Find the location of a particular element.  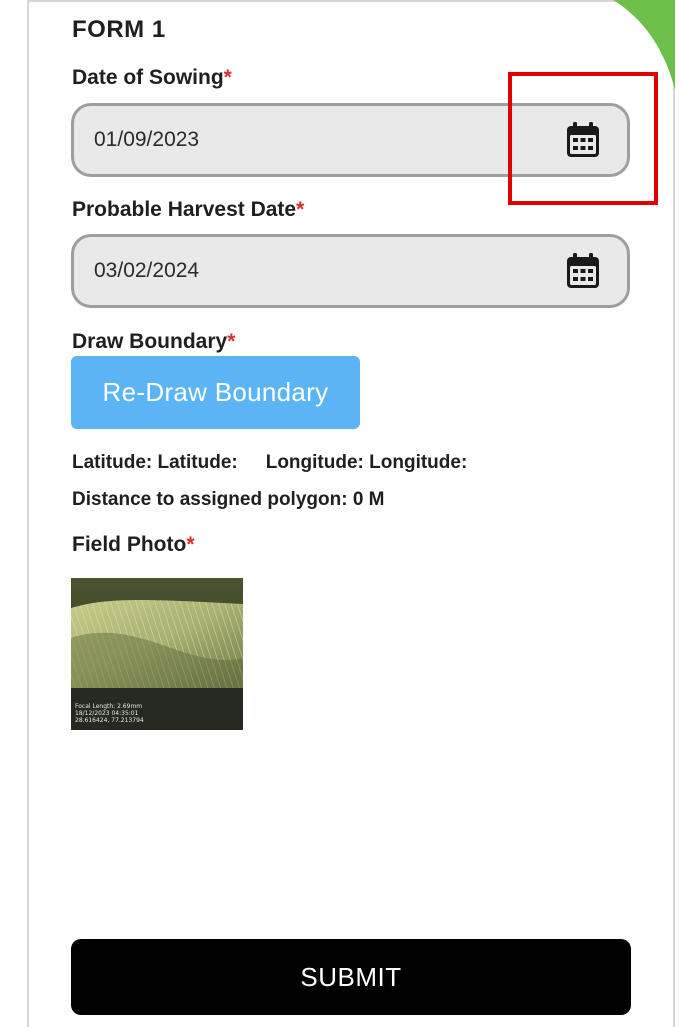

sowing-date-label: Date of Sowing* is located at coordinates (152, 78).